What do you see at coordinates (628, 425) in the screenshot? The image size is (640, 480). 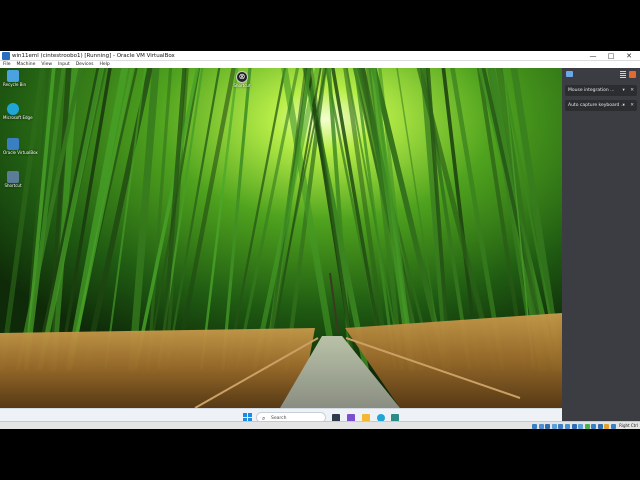 I see `host-key-label: Right Ctrl` at bounding box center [628, 425].